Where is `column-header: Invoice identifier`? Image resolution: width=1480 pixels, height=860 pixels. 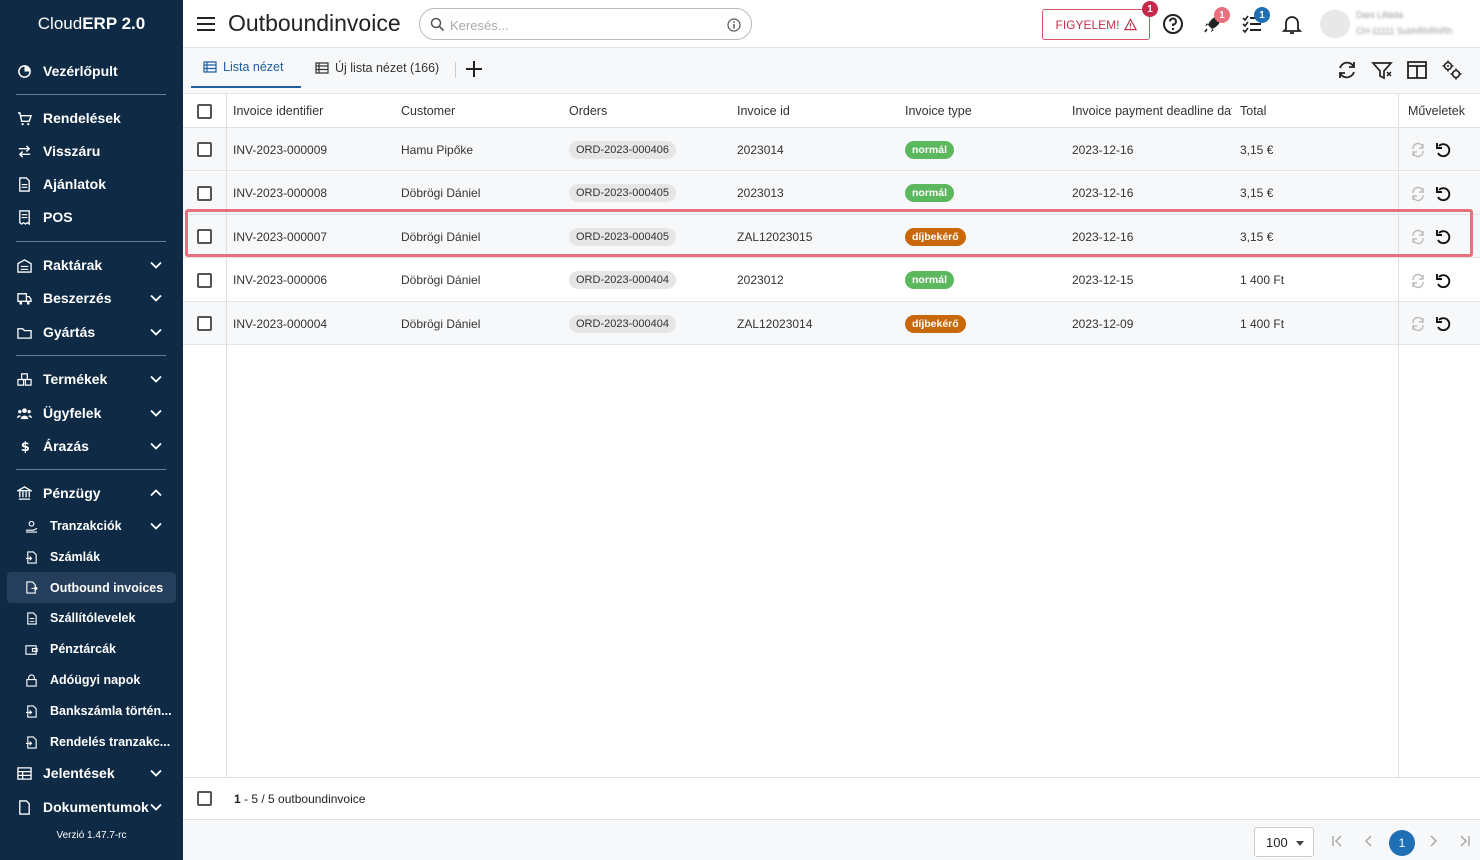 column-header: Invoice identifier is located at coordinates (313, 111).